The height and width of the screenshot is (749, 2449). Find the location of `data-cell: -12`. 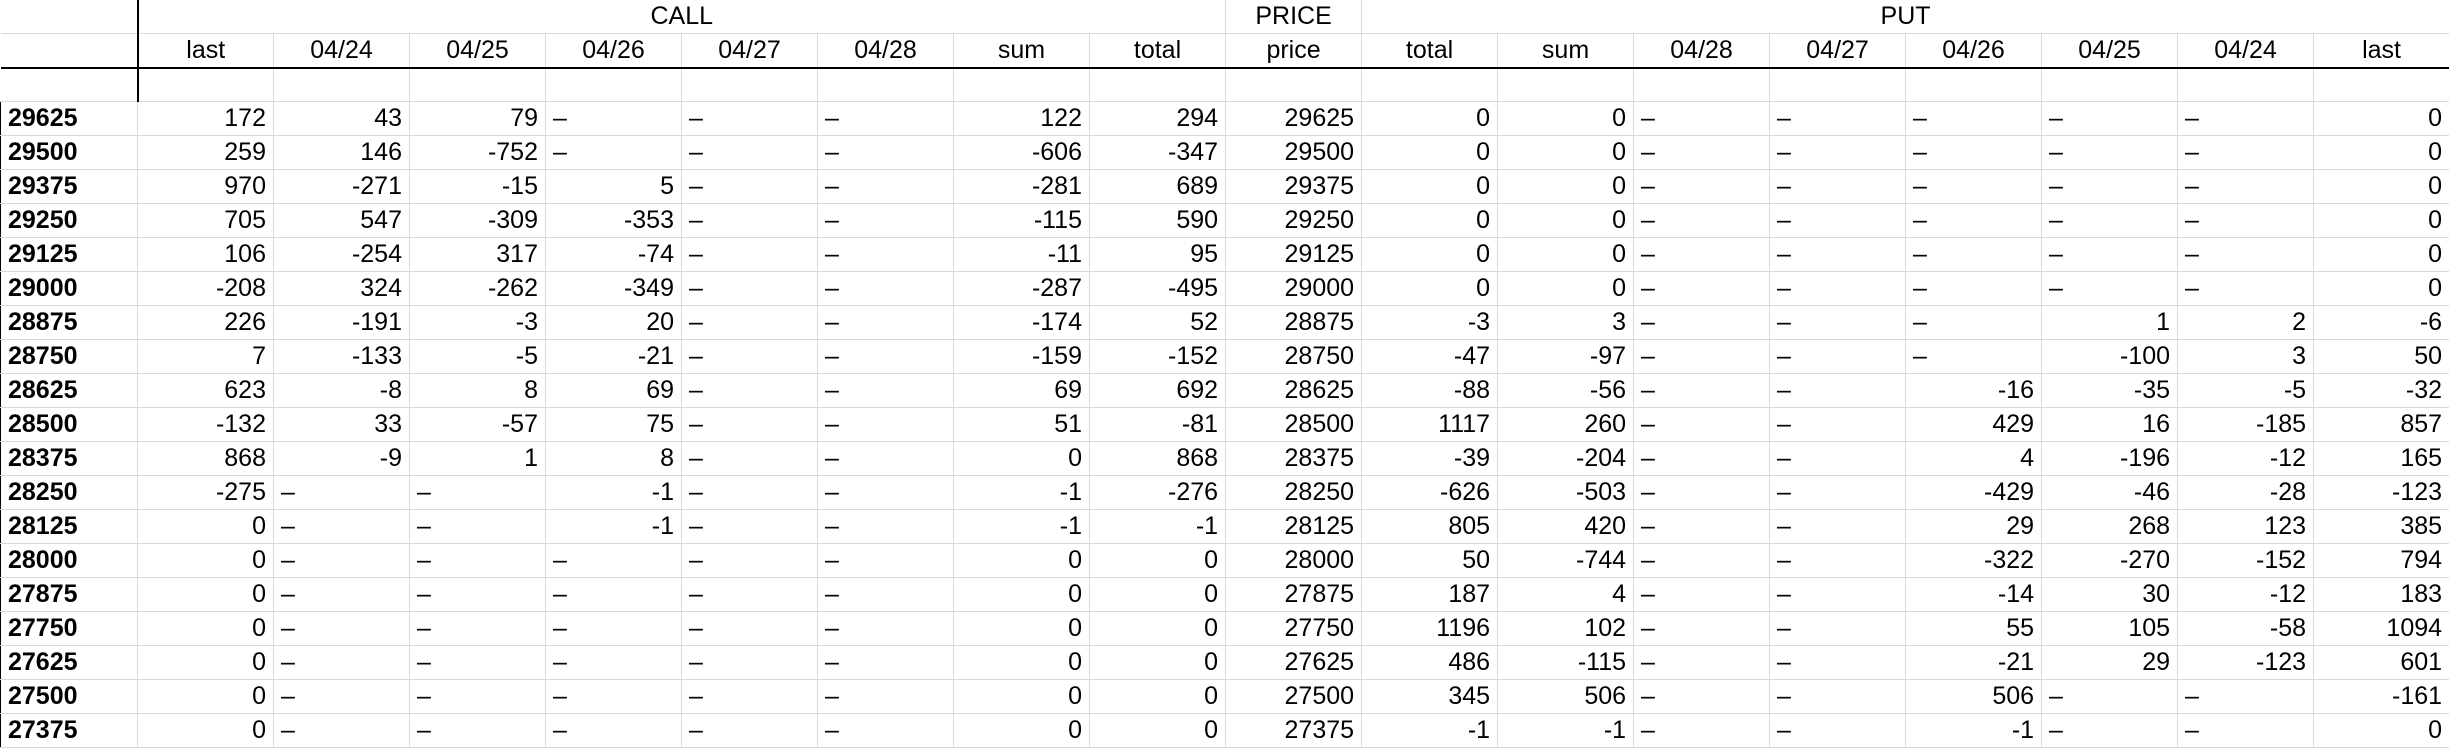

data-cell: -12 is located at coordinates (2246, 458).